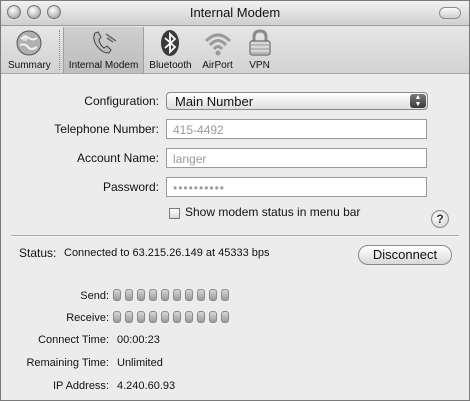 The width and height of the screenshot is (470, 401). I want to click on toolbar-item-summary: Summary, so click(29, 50).